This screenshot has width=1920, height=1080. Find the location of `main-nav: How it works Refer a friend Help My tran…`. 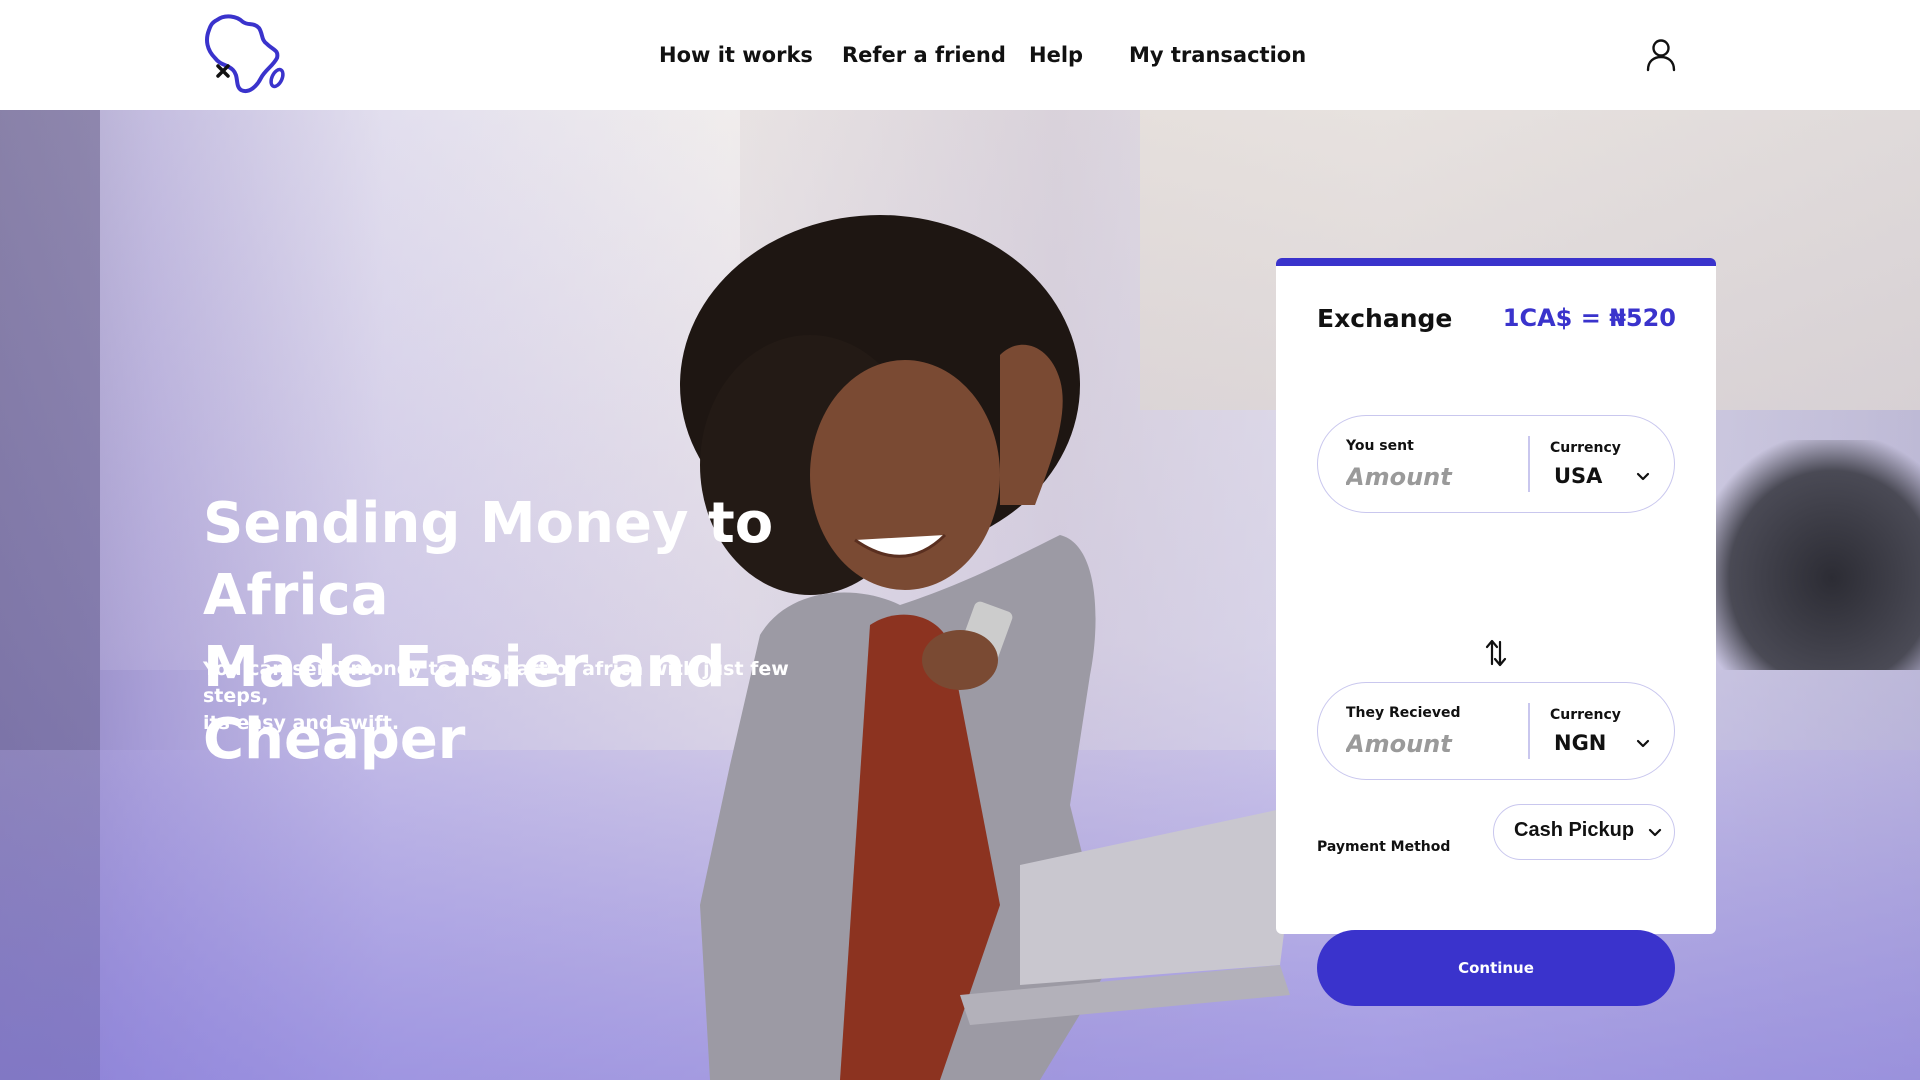

main-nav: How it works Refer a friend Help My tran… is located at coordinates (960, 58).